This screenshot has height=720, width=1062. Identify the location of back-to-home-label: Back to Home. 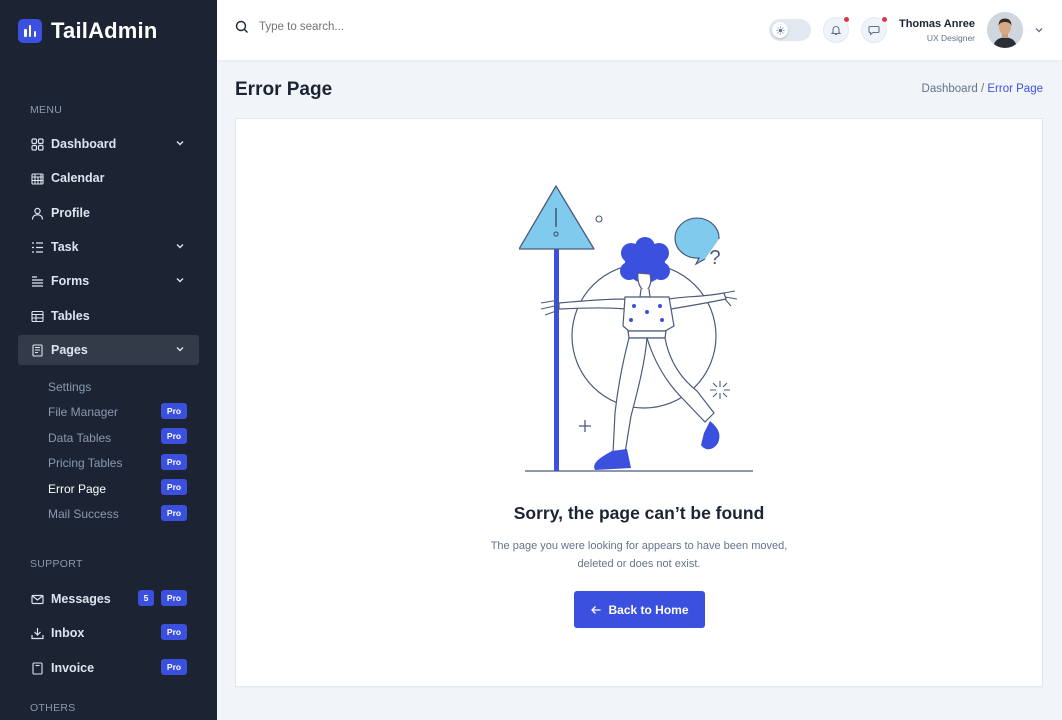
(648, 609).